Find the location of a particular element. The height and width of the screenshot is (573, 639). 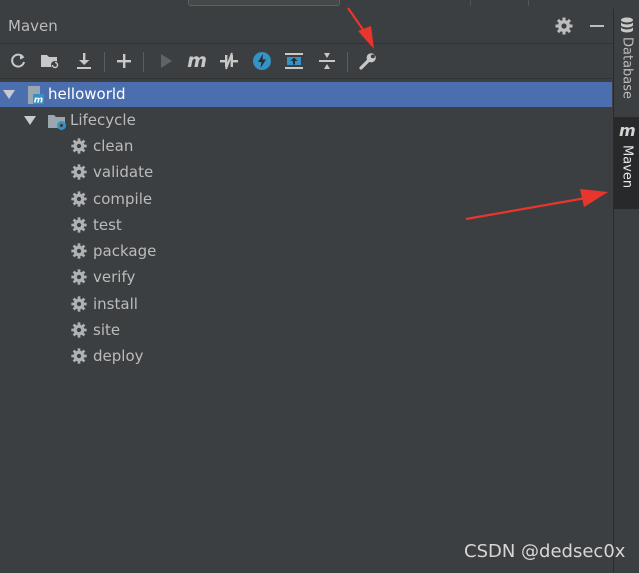

collapse-all-button is located at coordinates (327, 61).